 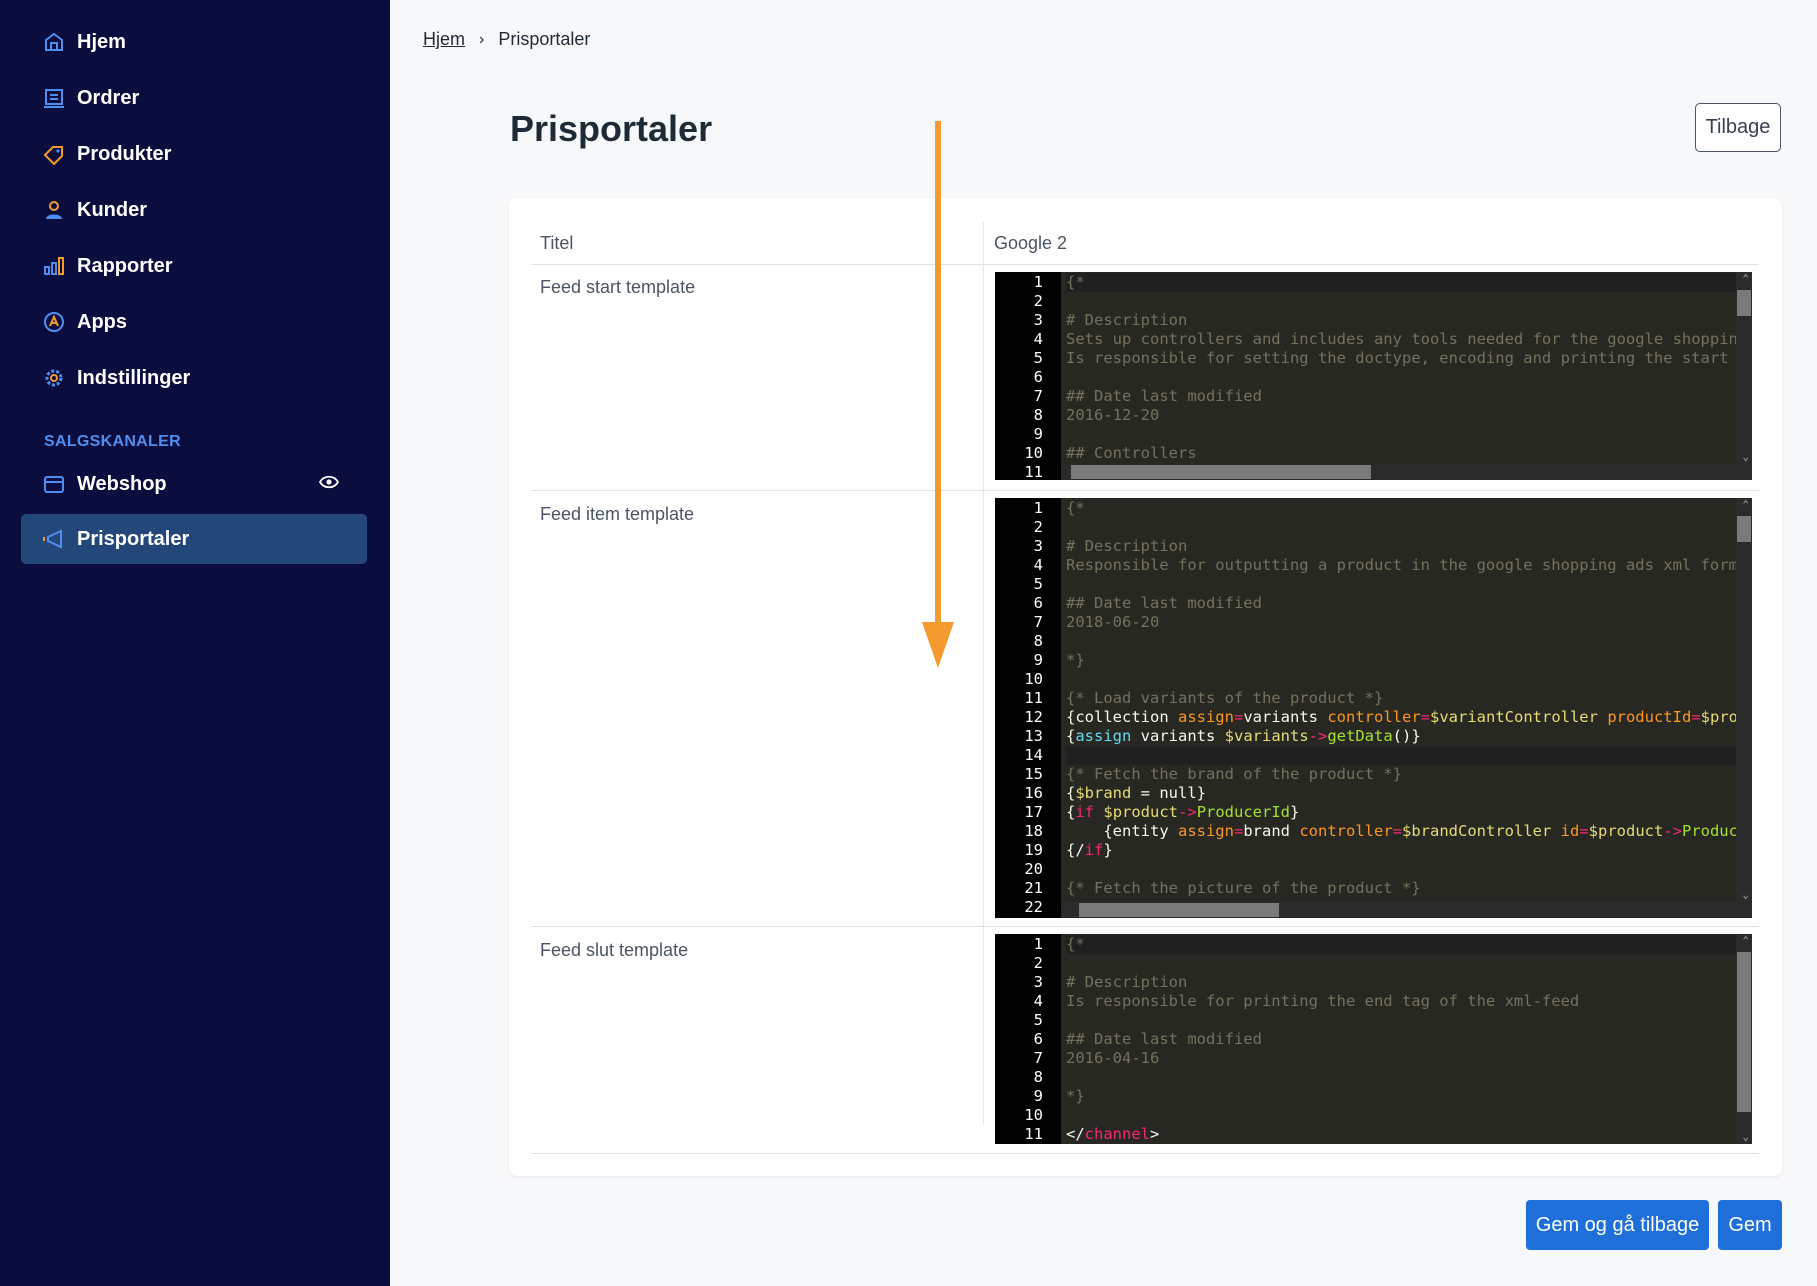 What do you see at coordinates (194, 42) in the screenshot?
I see `nav-item-hjem: Hjem` at bounding box center [194, 42].